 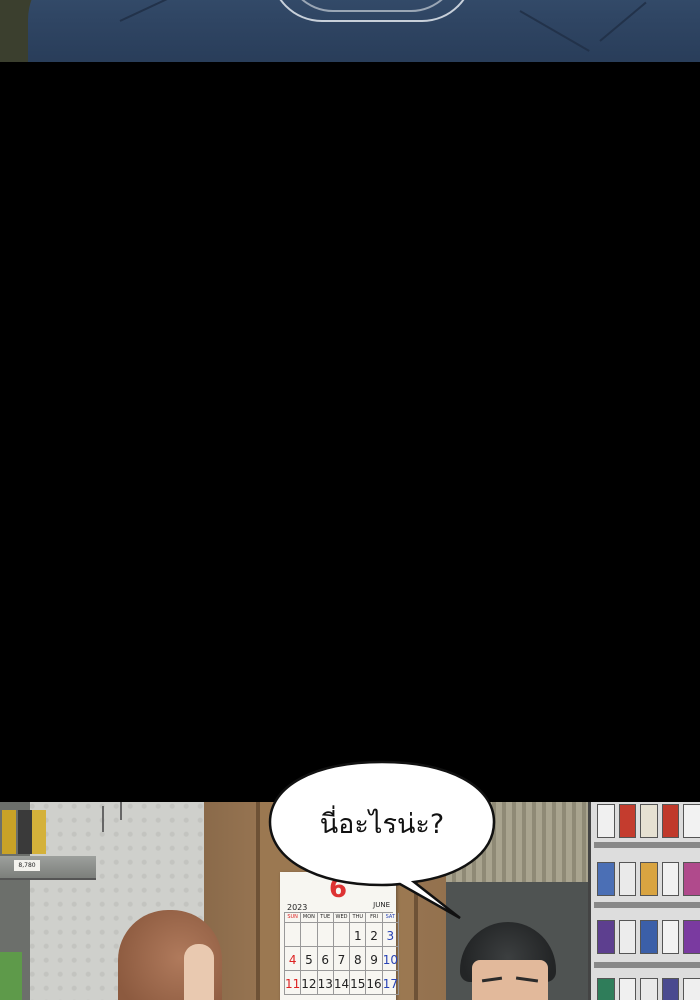 What do you see at coordinates (309, 959) in the screenshot?
I see `calendar-day: 5` at bounding box center [309, 959].